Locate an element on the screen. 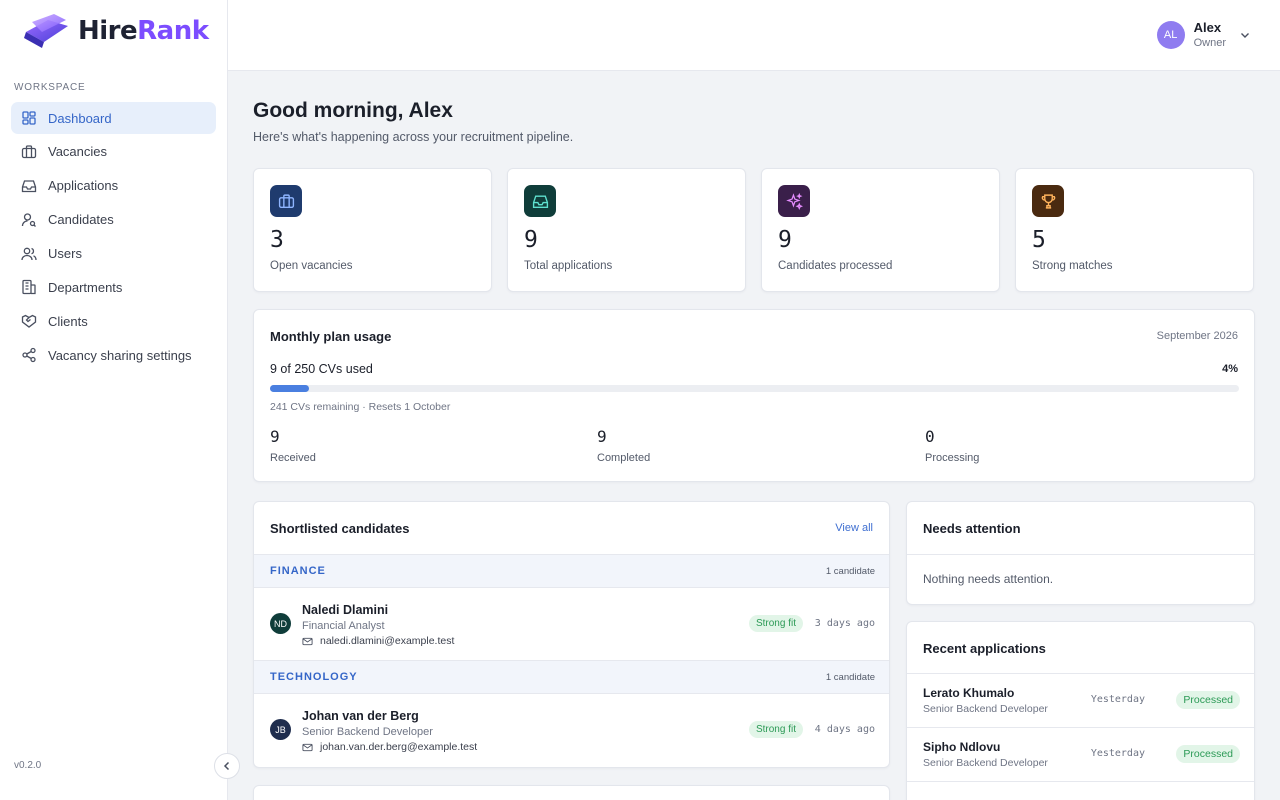 The image size is (1280, 800). candidate-email-text: johan.van.der.berg@example.test is located at coordinates (399, 747).